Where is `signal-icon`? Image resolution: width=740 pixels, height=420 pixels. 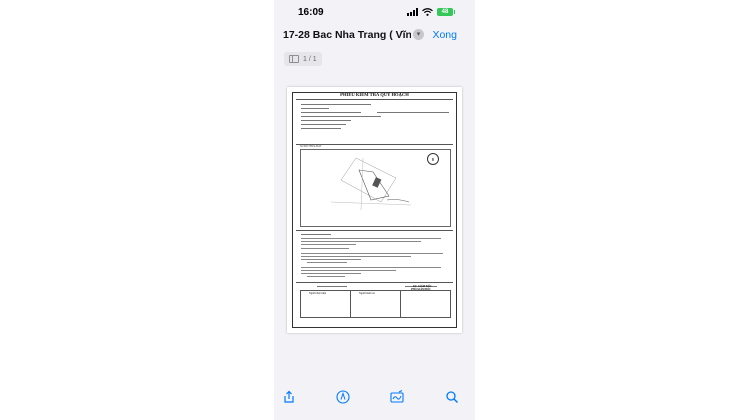 signal-icon is located at coordinates (412, 12).